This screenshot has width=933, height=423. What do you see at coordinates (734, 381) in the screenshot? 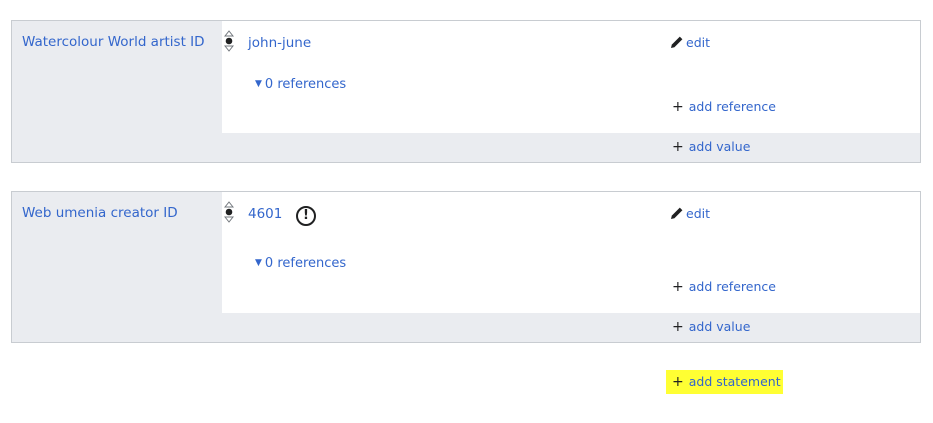
I see `add-statement-label: add statement` at bounding box center [734, 381].